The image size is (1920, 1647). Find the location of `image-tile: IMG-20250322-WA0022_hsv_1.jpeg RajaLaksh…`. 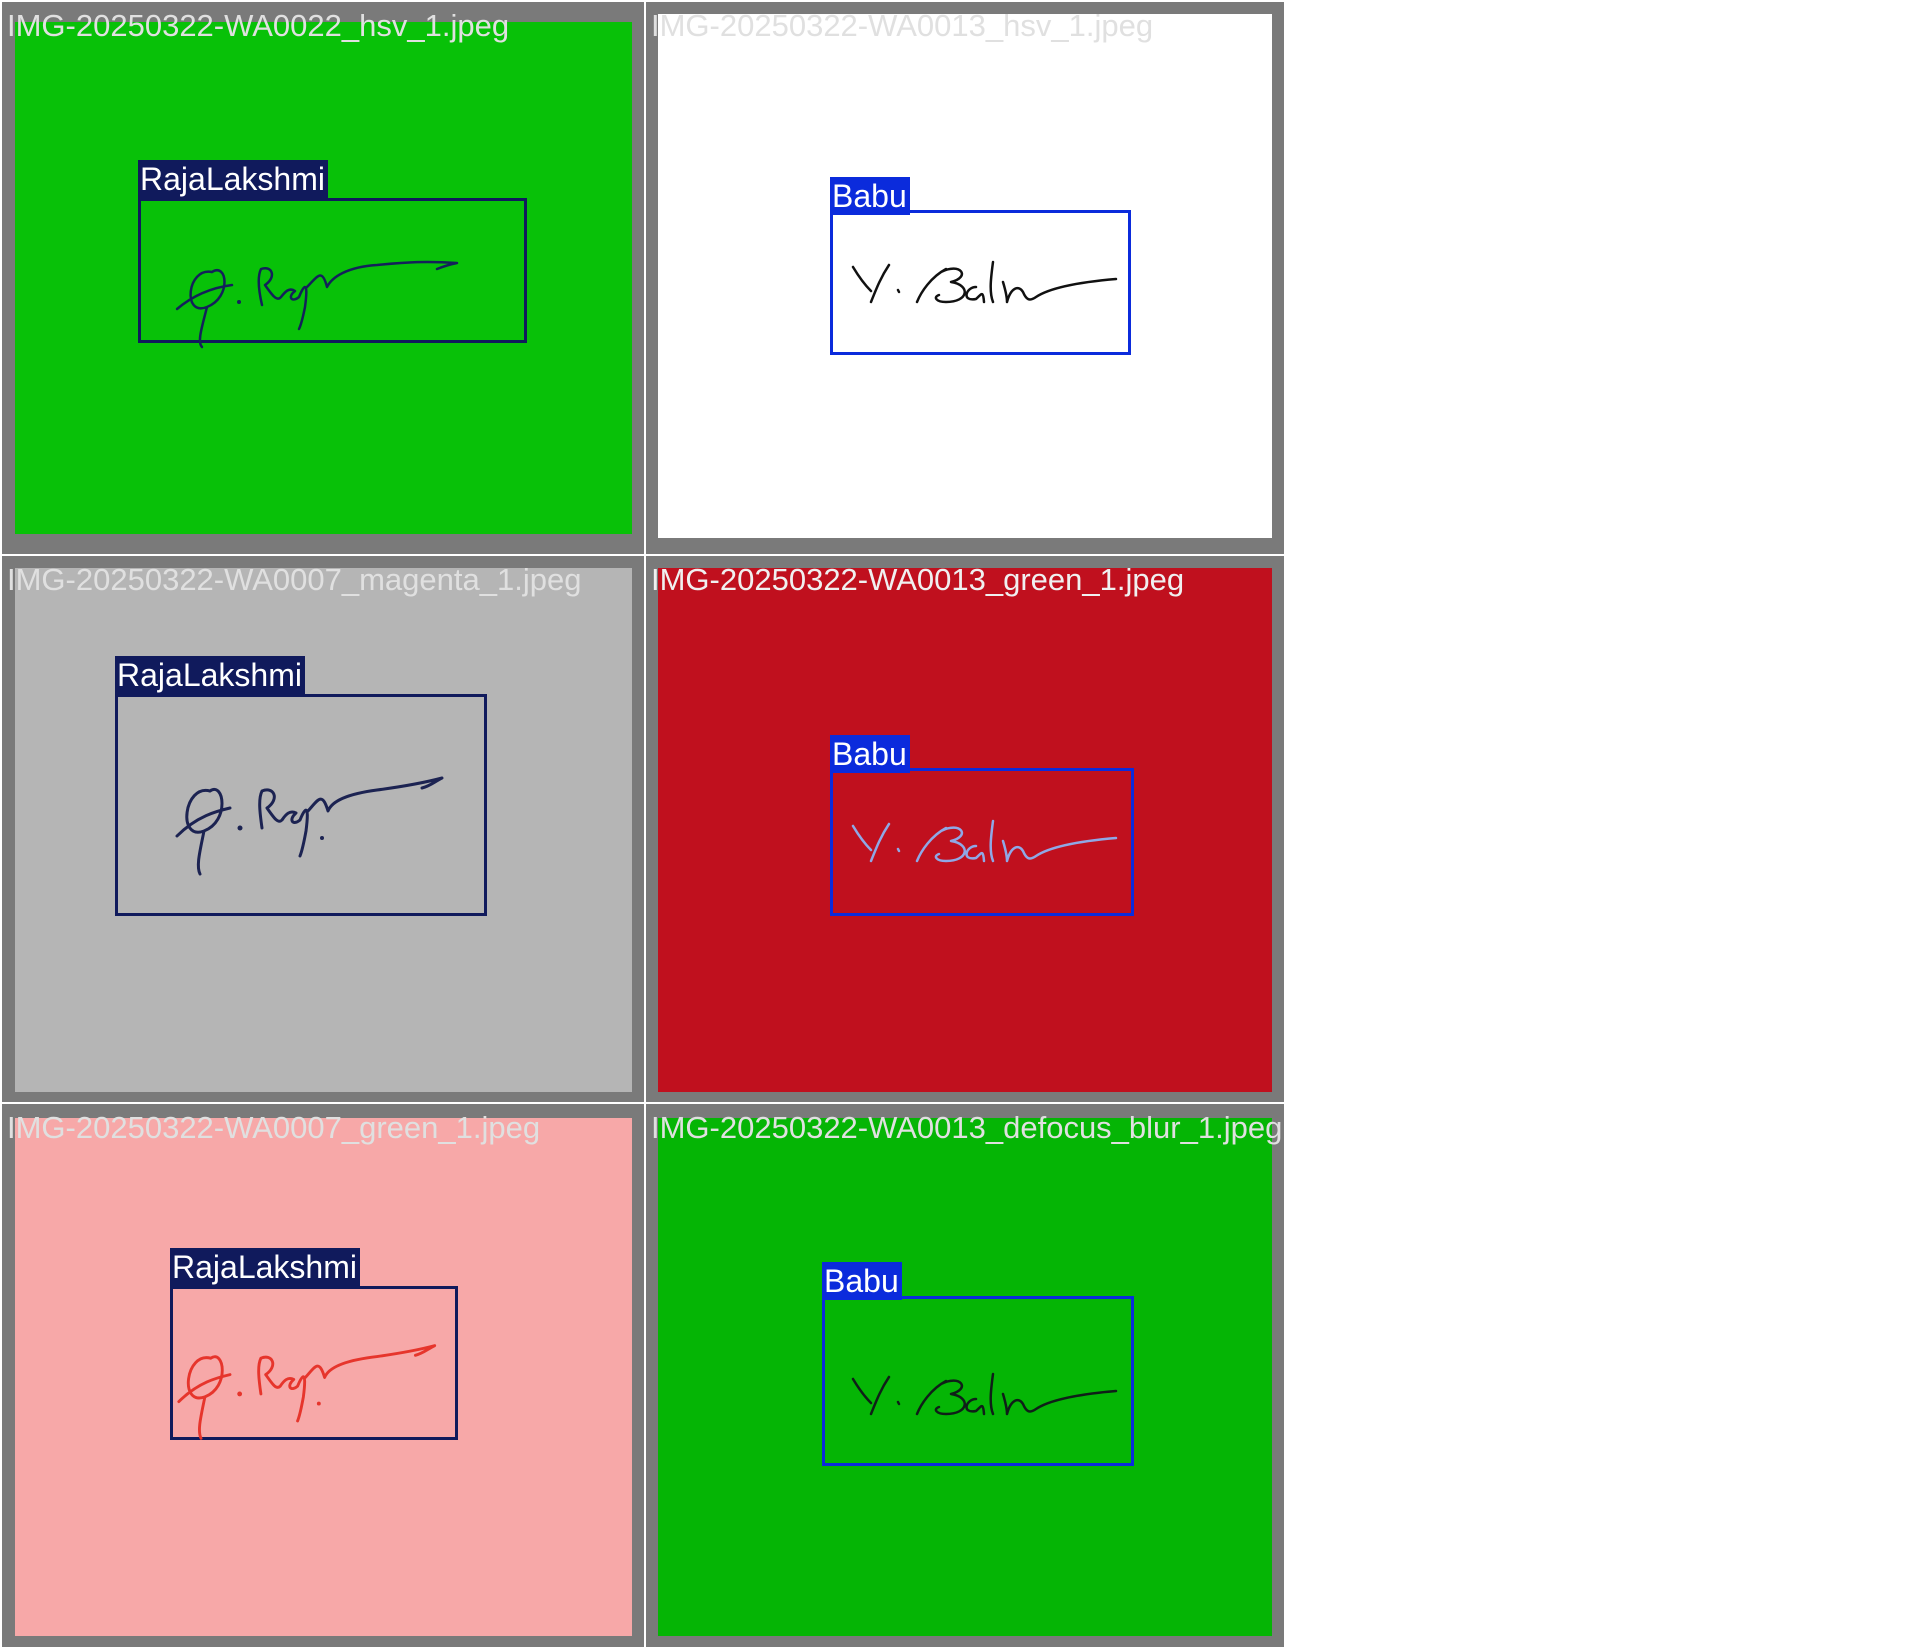

image-tile: IMG-20250322-WA0022_hsv_1.jpeg RajaLaksh… is located at coordinates (323, 278).